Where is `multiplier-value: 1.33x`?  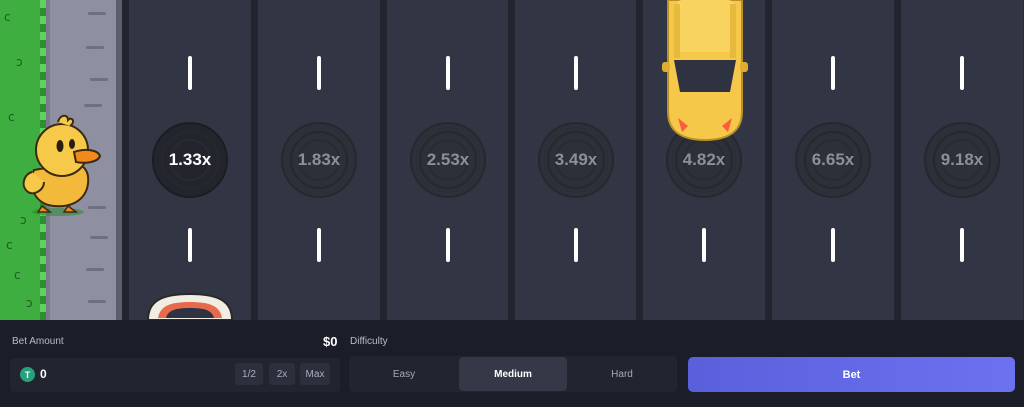
multiplier-value: 1.33x is located at coordinates (190, 159).